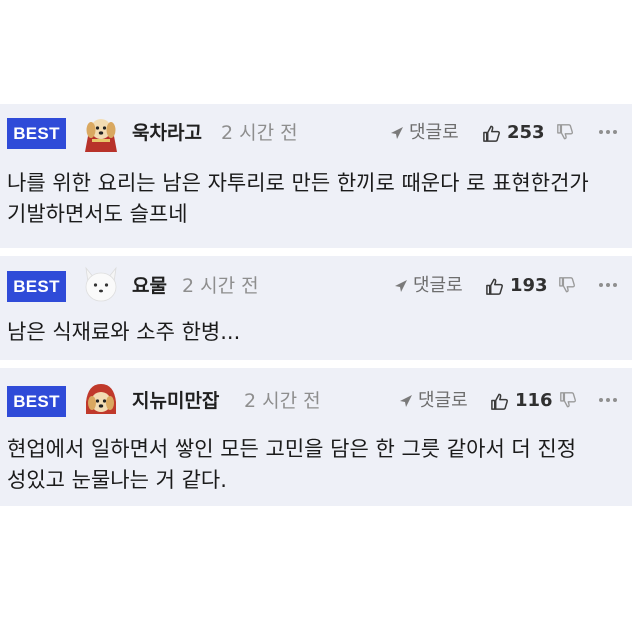 This screenshot has height=628, width=632. I want to click on nickname: 지뉴미만잡, so click(175, 401).